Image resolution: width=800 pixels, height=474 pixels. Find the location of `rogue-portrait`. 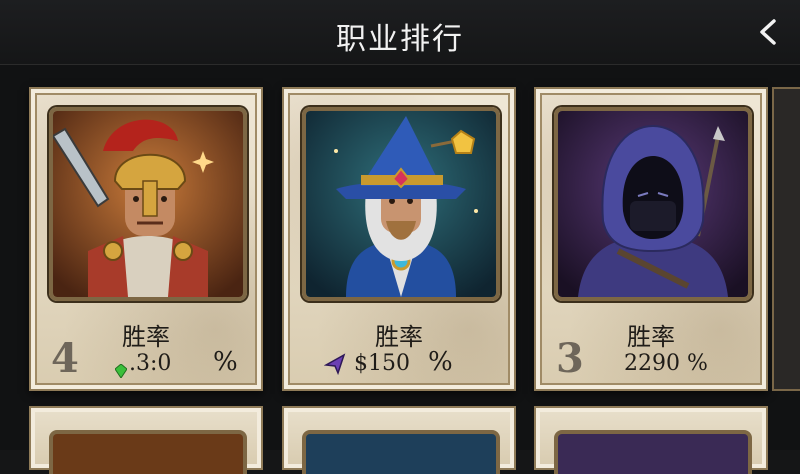

rogue-portrait is located at coordinates (653, 204).